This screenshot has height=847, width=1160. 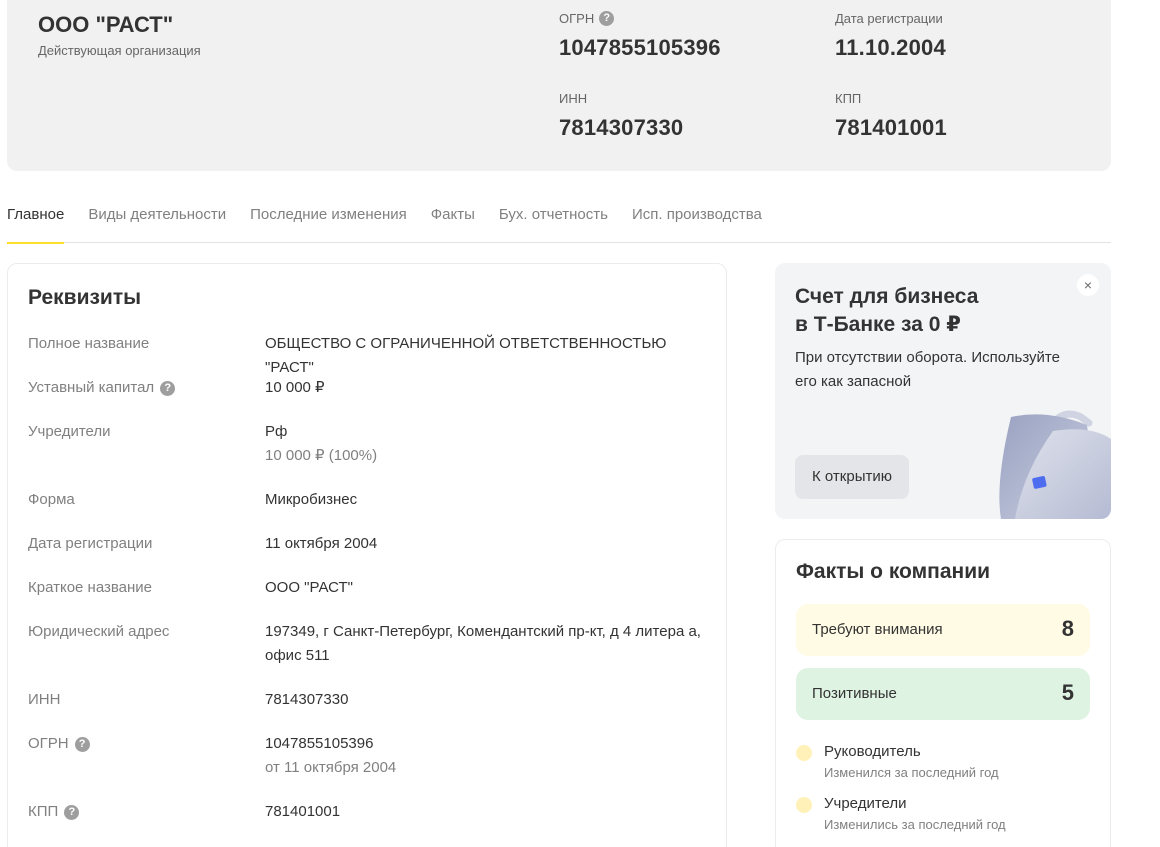 I want to click on req-key: Уставный капитал, so click(x=91, y=387).